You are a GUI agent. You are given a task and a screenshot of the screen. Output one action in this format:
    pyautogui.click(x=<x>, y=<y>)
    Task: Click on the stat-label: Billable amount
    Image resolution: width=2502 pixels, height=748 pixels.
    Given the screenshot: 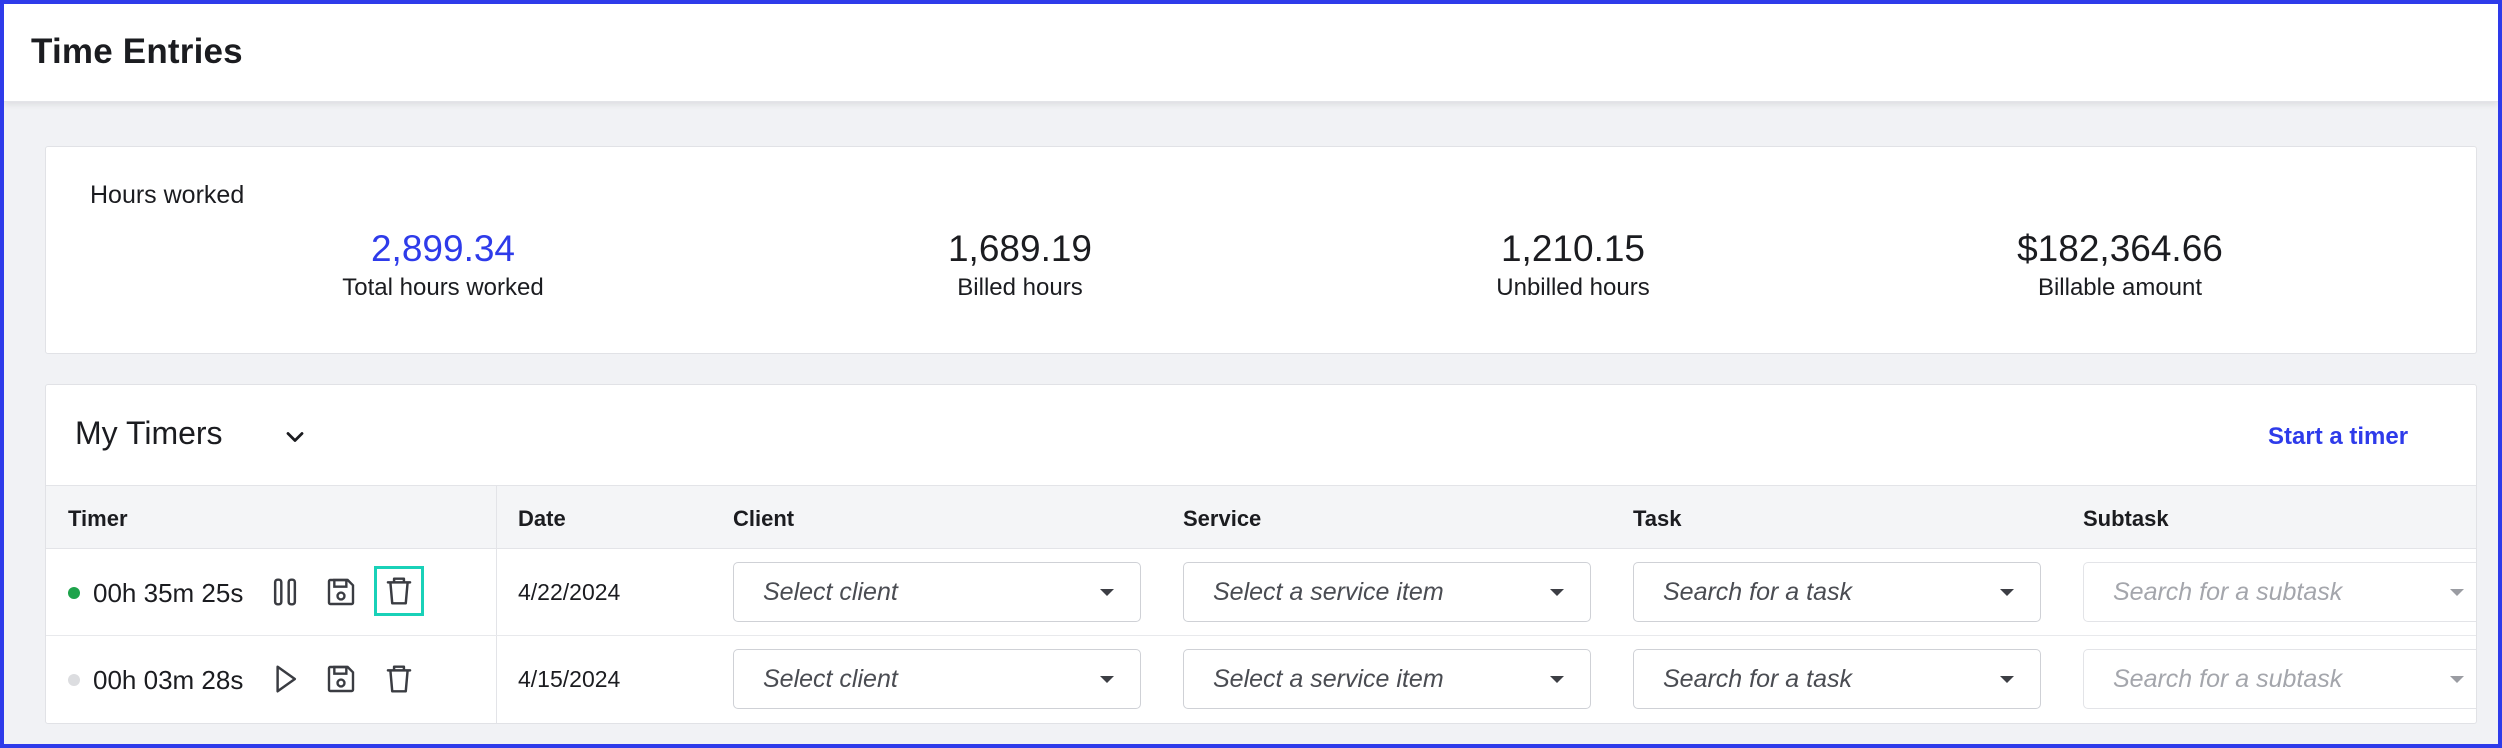 What is the action you would take?
    pyautogui.click(x=2120, y=287)
    